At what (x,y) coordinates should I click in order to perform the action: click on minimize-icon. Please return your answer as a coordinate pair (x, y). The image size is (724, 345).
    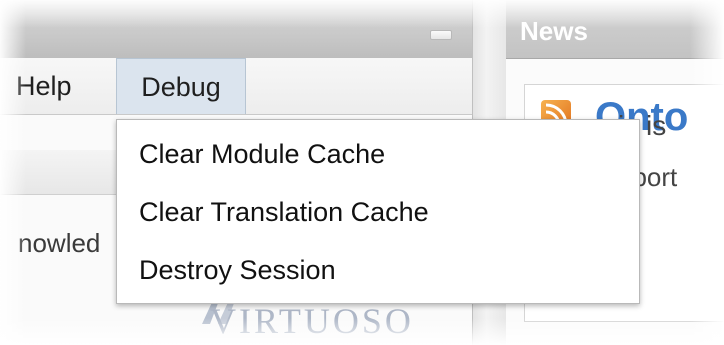
    Looking at the image, I should click on (441, 35).